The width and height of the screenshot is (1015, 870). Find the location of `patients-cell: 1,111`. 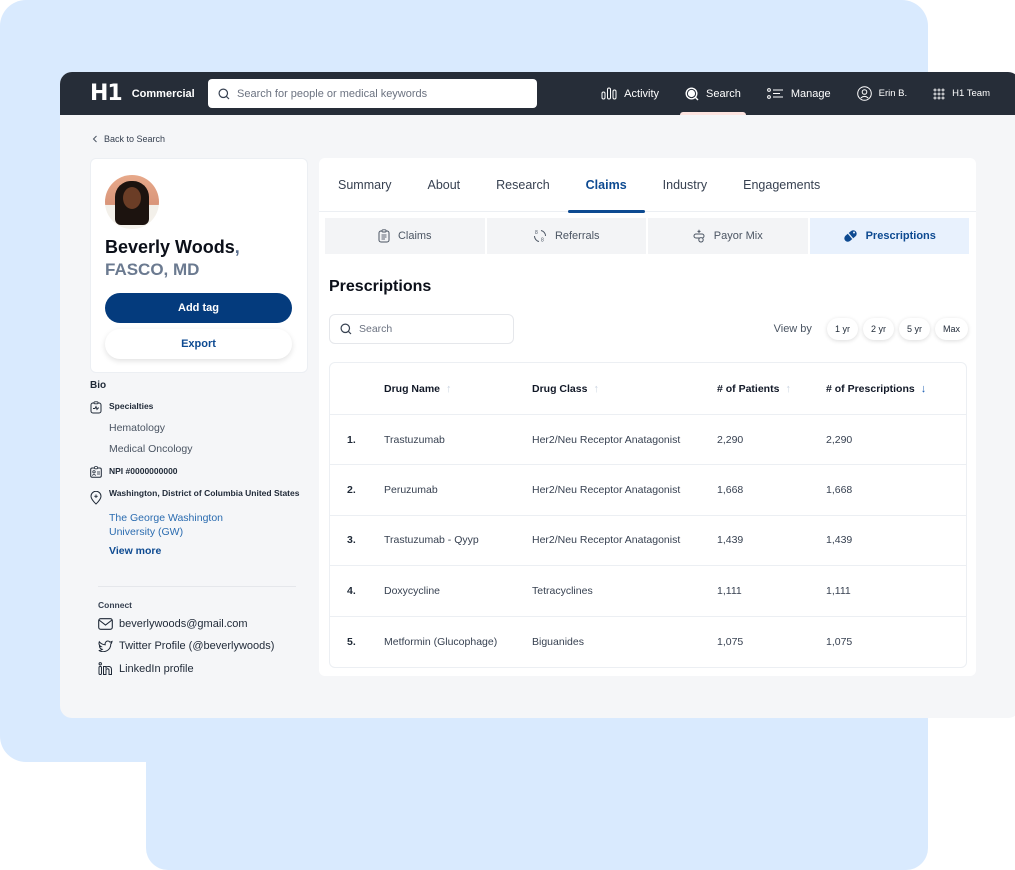

patients-cell: 1,111 is located at coordinates (729, 590).